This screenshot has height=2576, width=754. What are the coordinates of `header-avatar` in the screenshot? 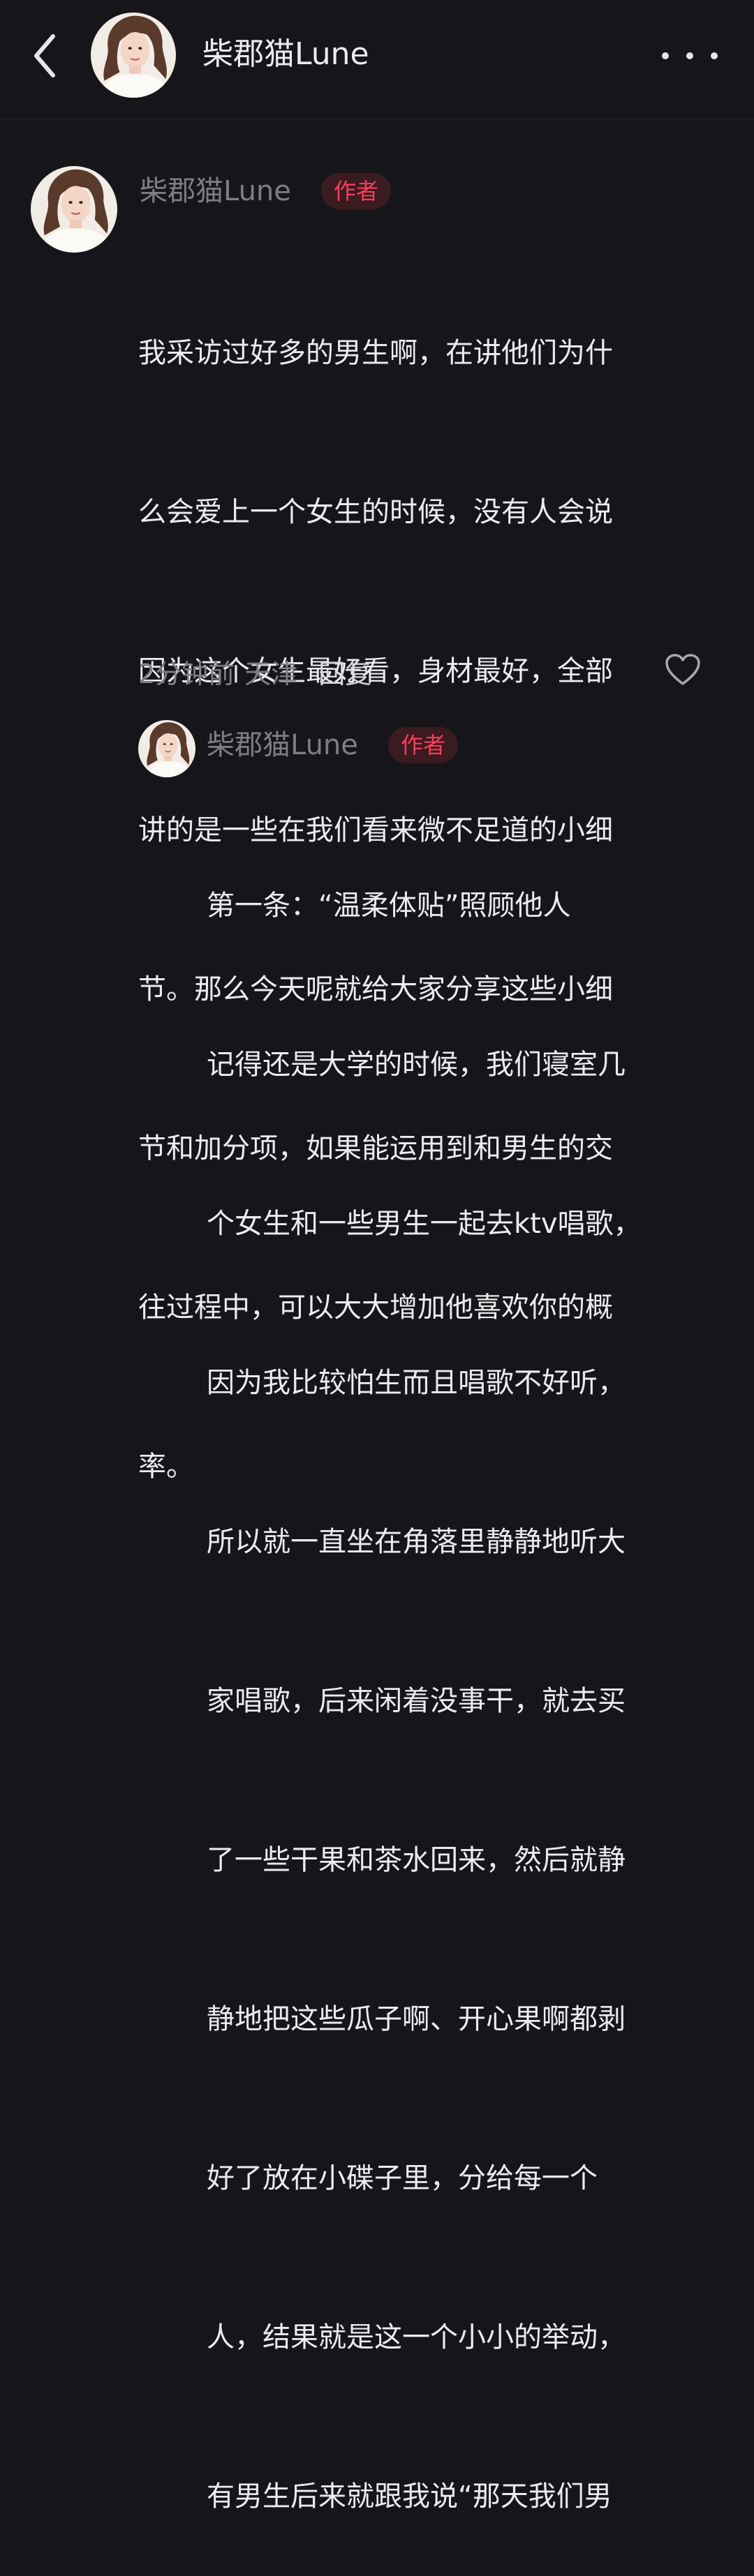 It's located at (133, 55).